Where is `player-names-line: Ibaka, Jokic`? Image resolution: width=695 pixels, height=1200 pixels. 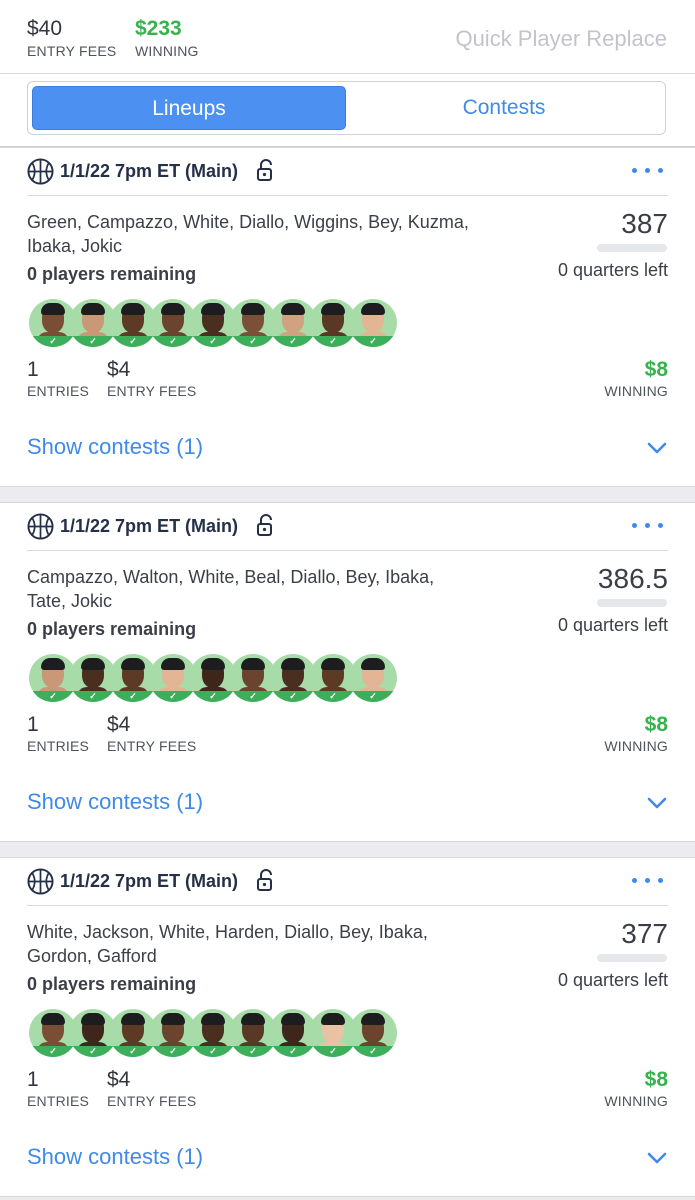
player-names-line: Ibaka, Jokic is located at coordinates (75, 246).